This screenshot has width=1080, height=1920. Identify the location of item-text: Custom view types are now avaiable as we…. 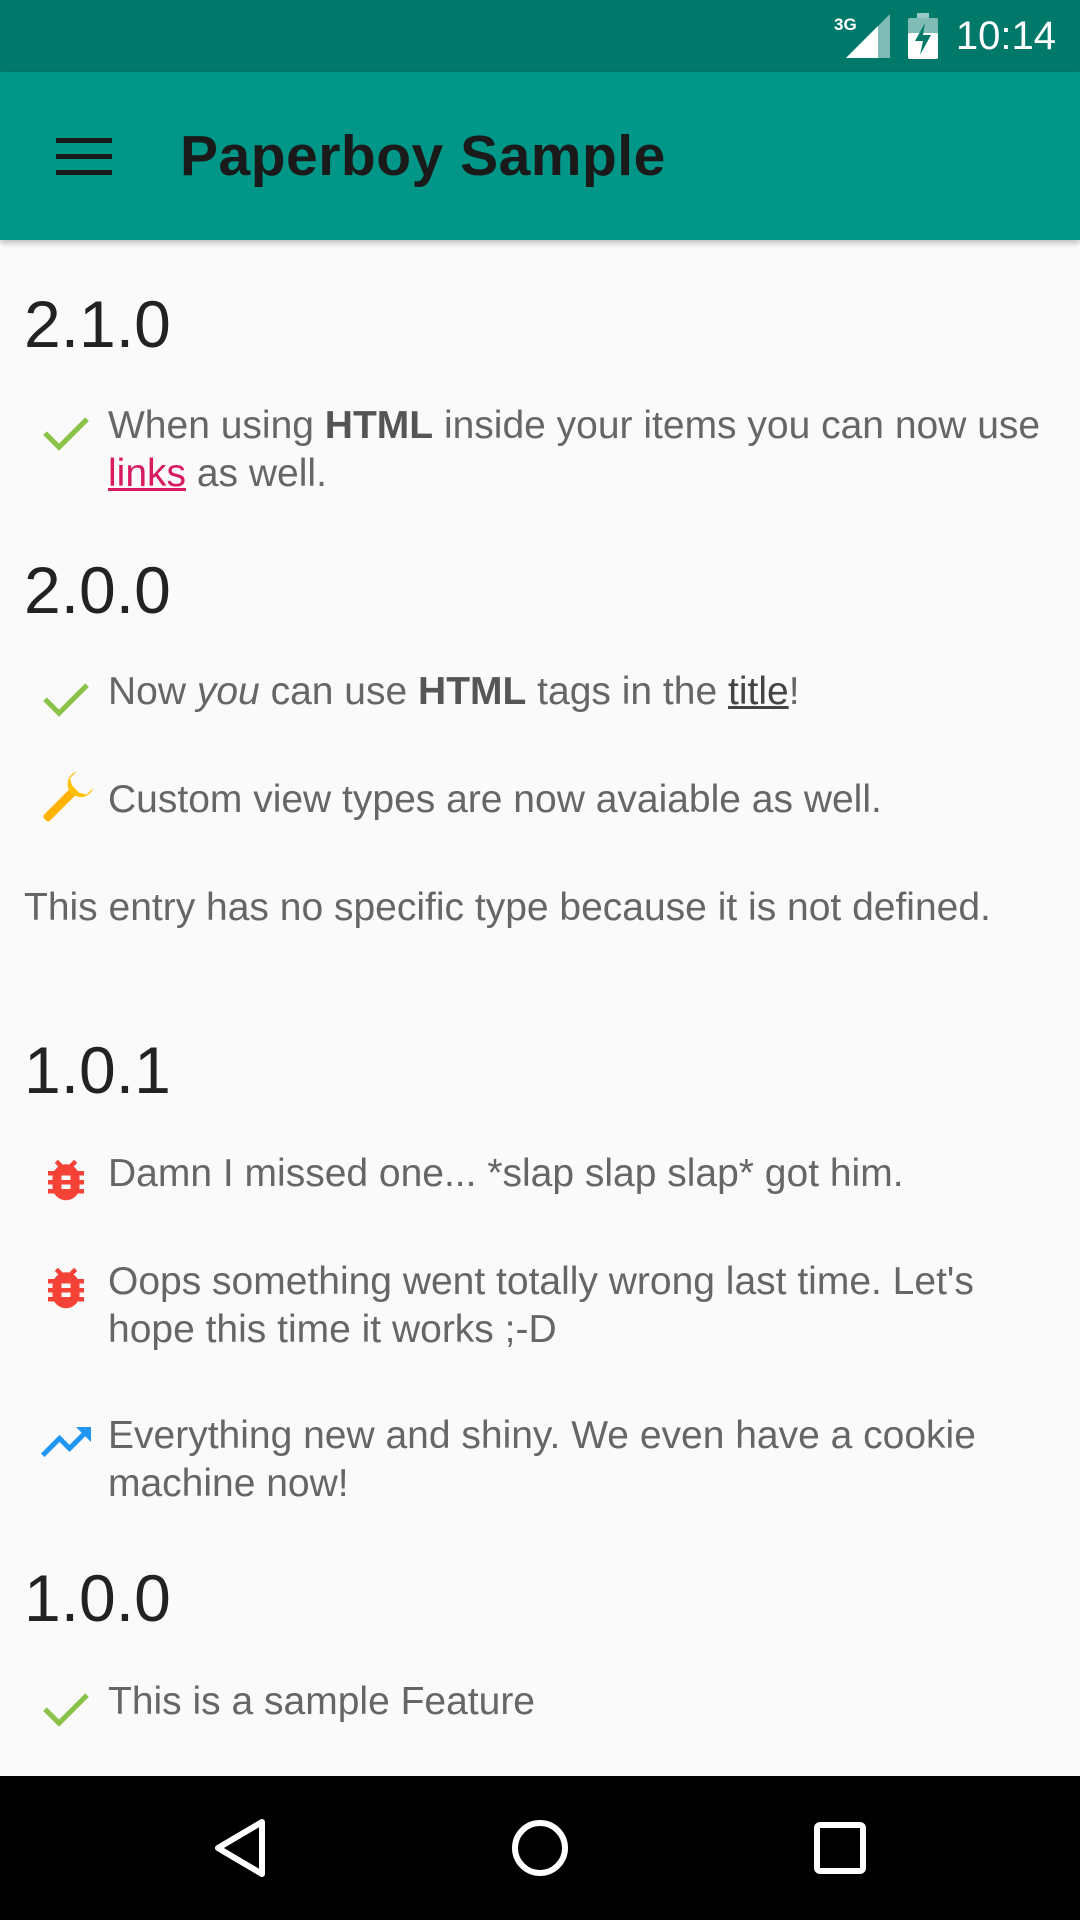
(495, 799).